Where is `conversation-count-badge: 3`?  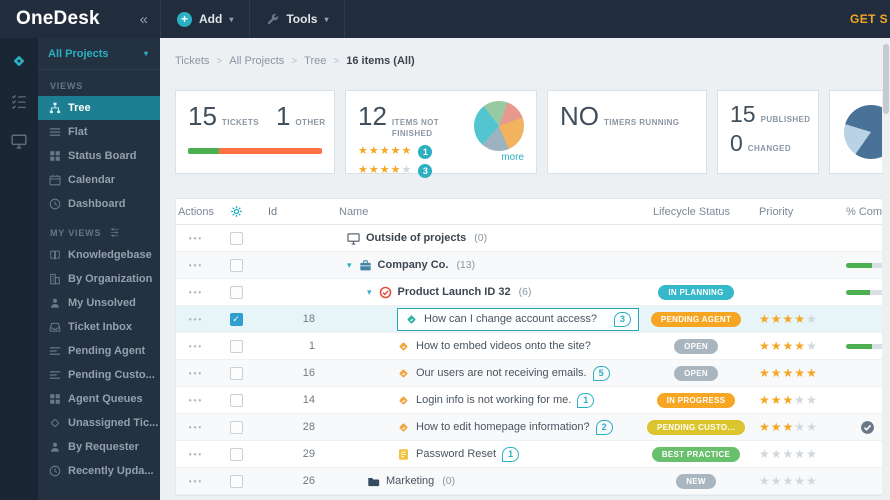 conversation-count-badge: 3 is located at coordinates (622, 319).